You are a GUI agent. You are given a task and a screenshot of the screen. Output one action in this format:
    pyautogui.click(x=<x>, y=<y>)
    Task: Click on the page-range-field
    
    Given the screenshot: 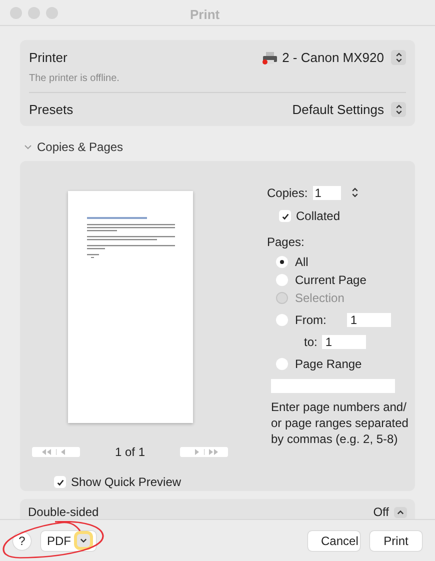 What is the action you would take?
    pyautogui.click(x=333, y=386)
    